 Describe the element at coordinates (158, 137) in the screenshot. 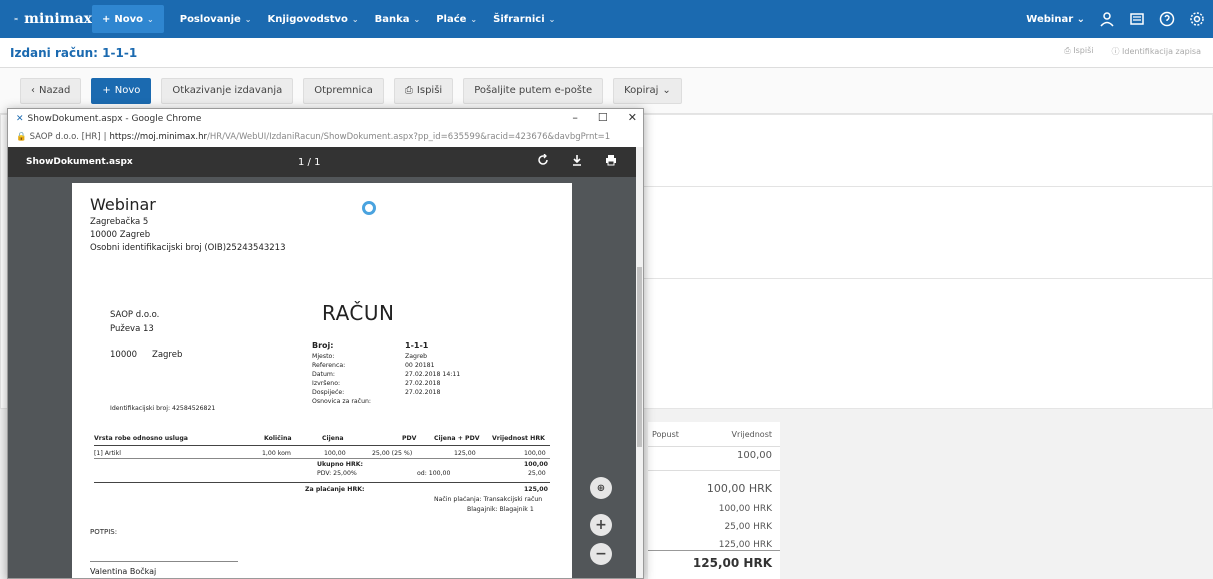

I see `url-host: https://moj.minimax.hr` at that location.